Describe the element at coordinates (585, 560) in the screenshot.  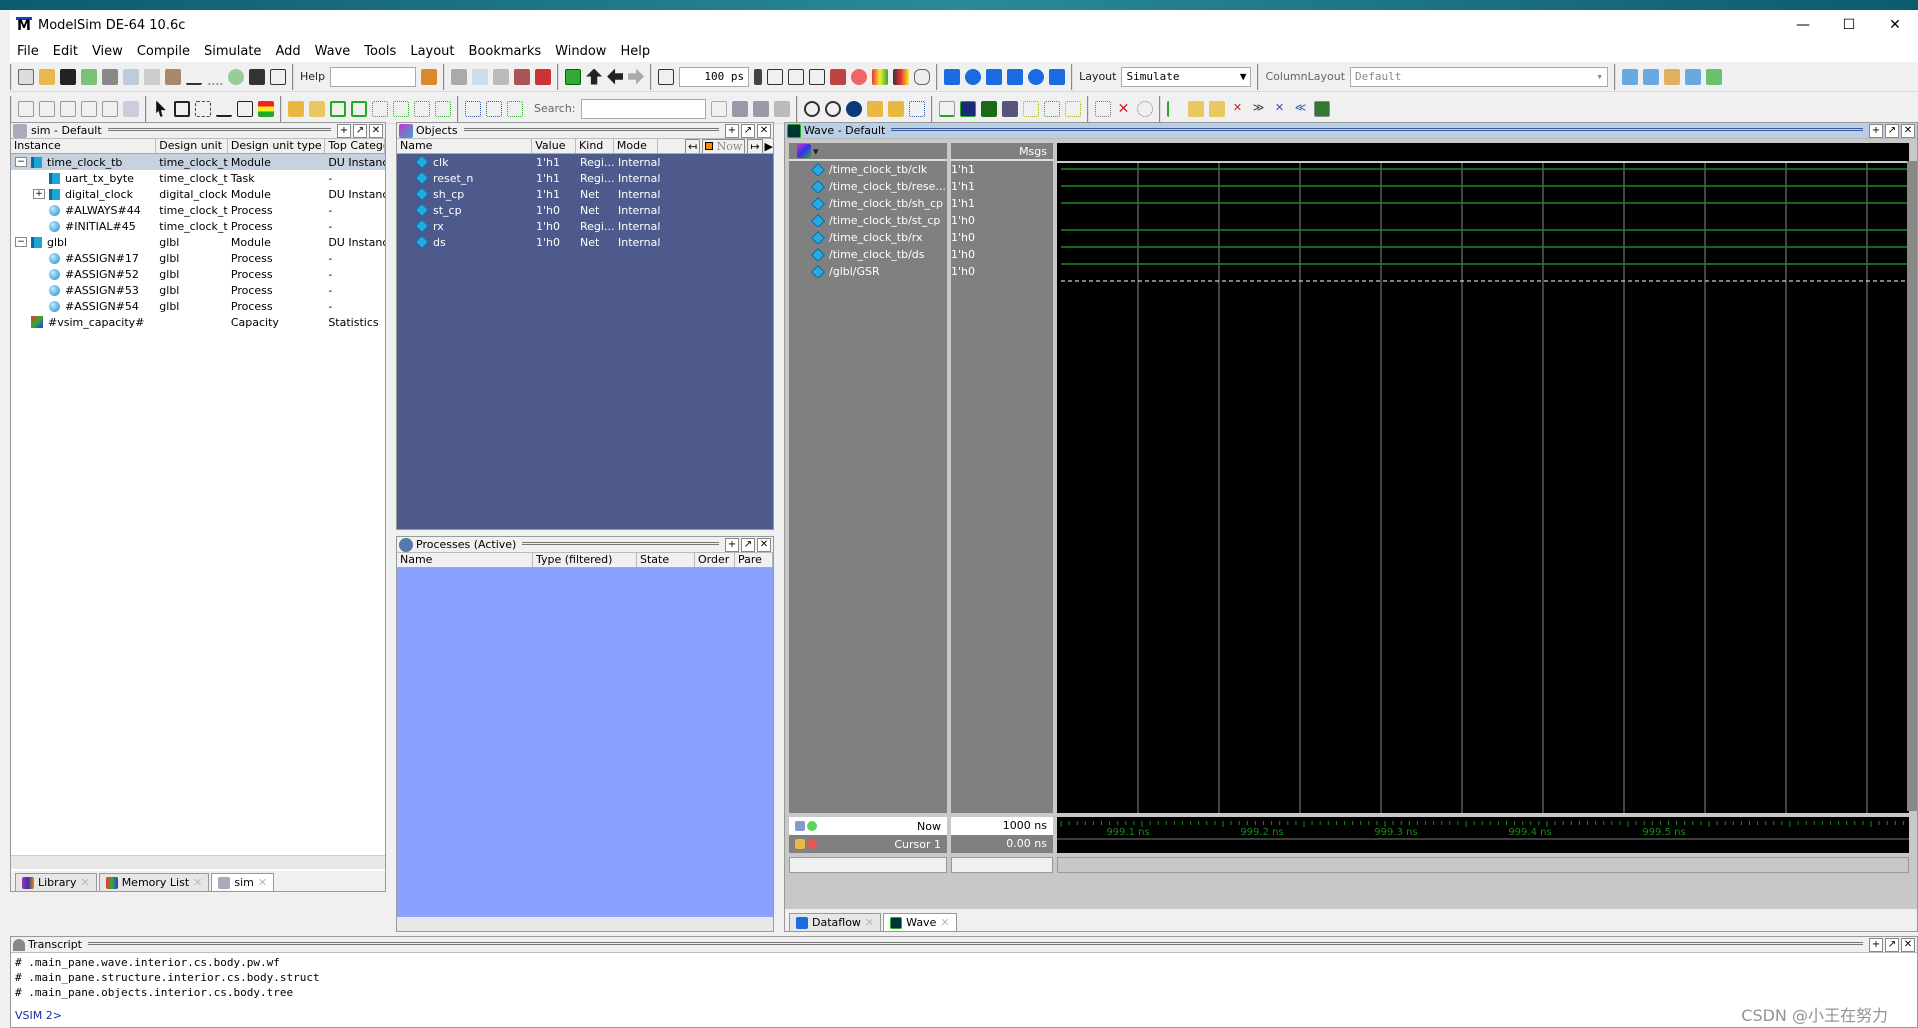
I see `col-type: Type (filtered)` at that location.